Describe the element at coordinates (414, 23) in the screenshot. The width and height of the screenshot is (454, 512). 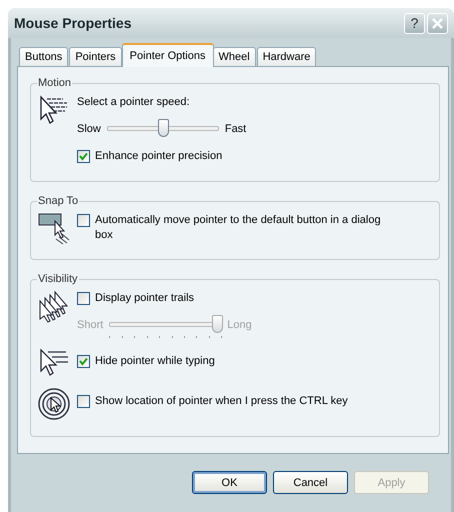
I see `help-button: ?` at that location.